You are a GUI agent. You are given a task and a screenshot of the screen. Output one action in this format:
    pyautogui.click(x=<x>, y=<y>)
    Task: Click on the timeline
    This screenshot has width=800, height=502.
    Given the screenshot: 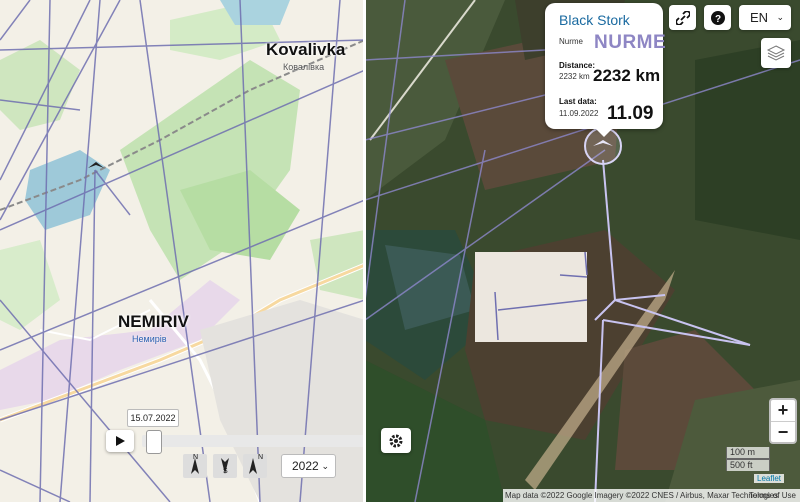 What is the action you would take?
    pyautogui.click(x=235, y=442)
    